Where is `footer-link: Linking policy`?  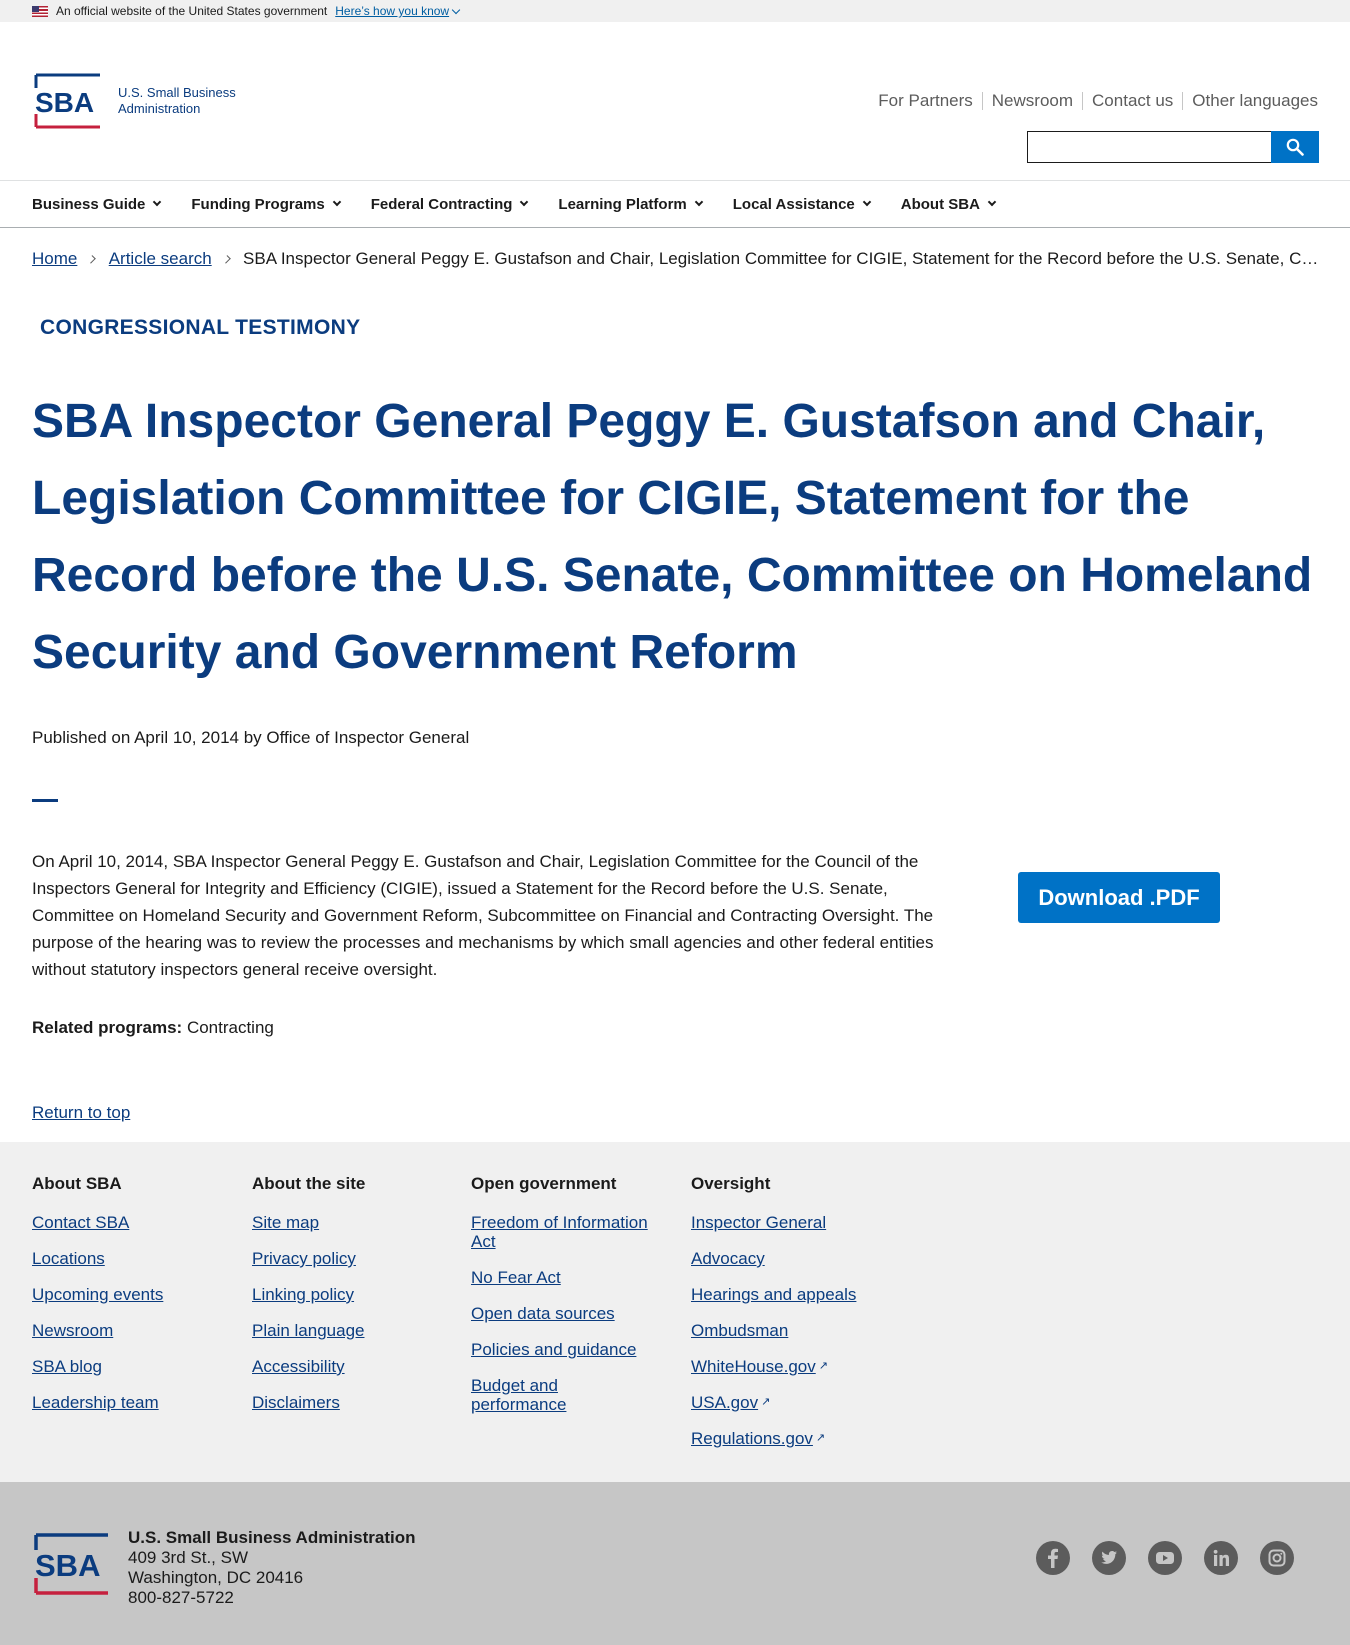 footer-link: Linking policy is located at coordinates (352, 1294).